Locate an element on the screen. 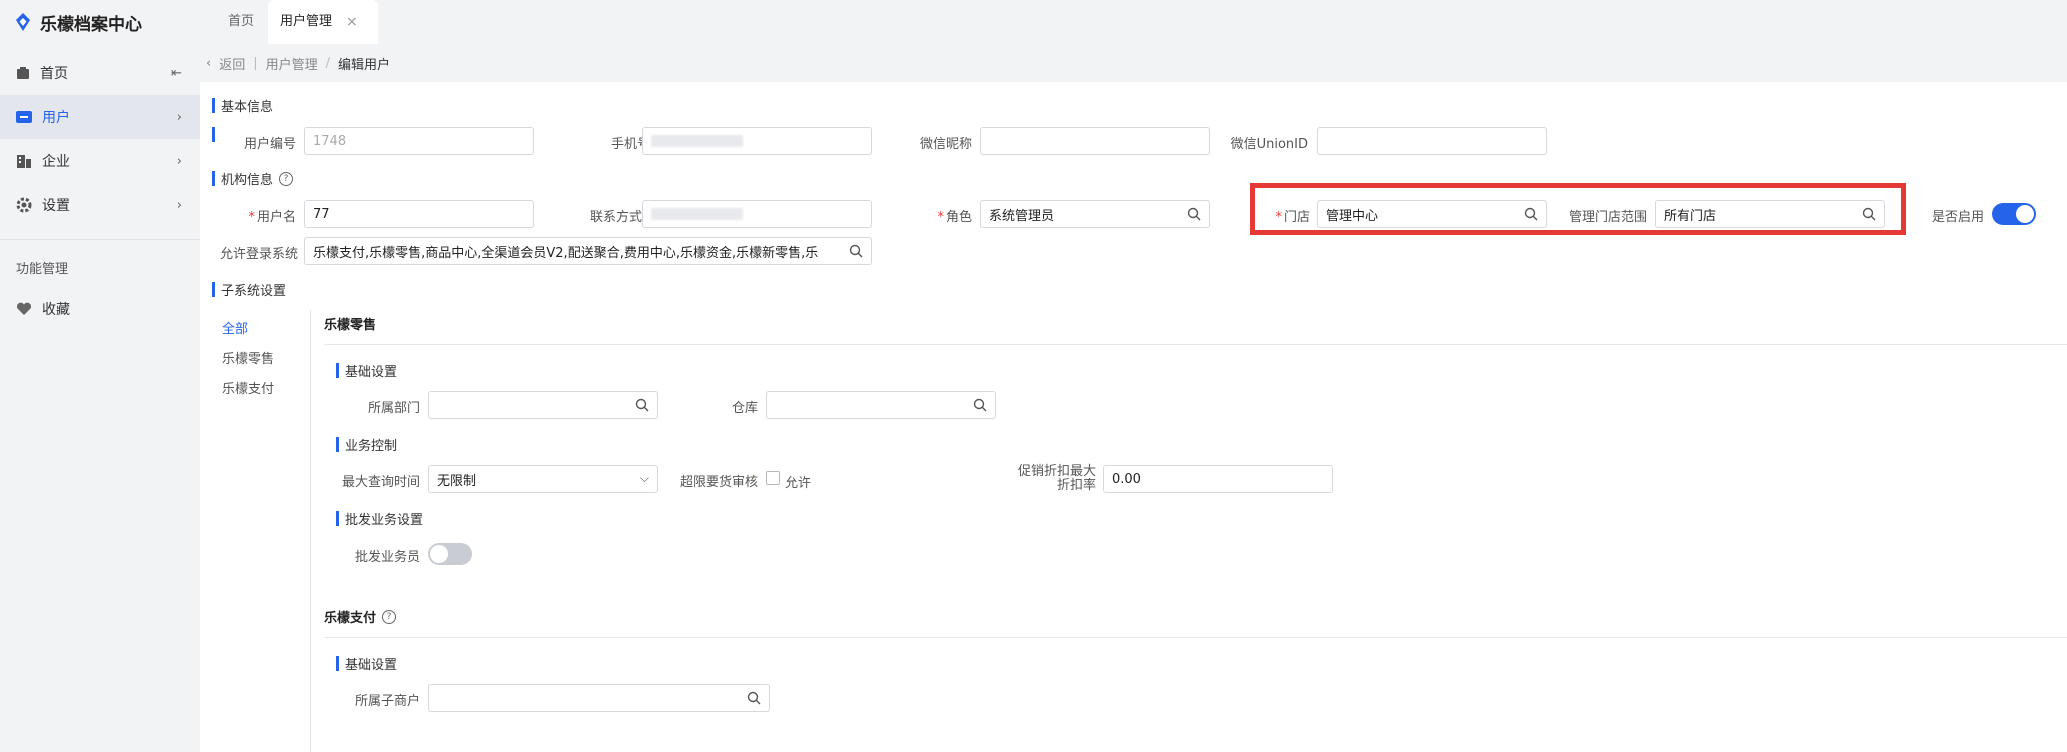  wechat-union-field is located at coordinates (1432, 141).